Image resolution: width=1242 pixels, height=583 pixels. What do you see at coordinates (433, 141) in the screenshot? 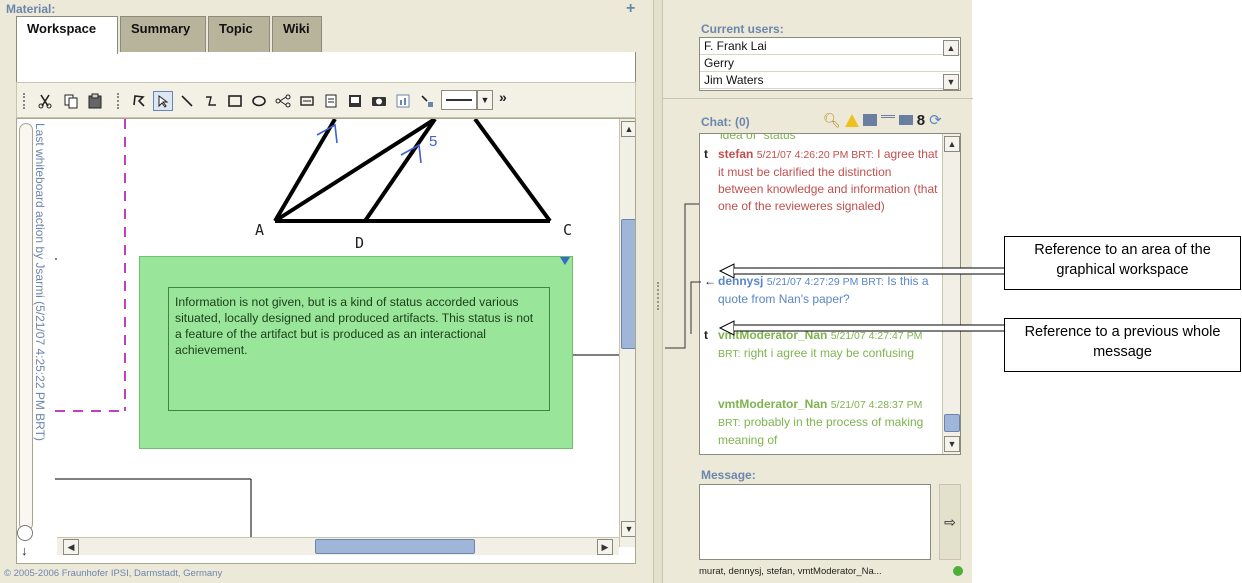
I see `edge-label: 5` at bounding box center [433, 141].